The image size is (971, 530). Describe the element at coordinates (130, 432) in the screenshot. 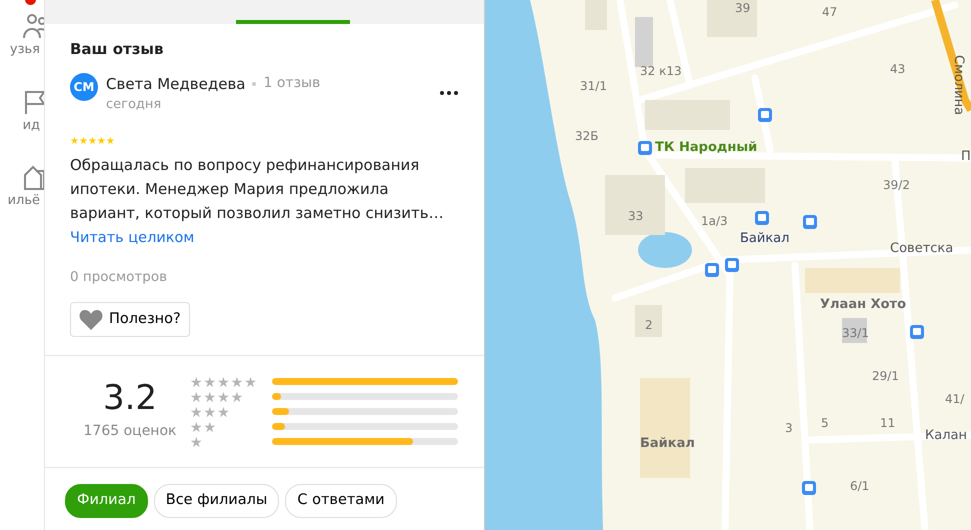

I see `ratings-count: 1765 оценок` at that location.